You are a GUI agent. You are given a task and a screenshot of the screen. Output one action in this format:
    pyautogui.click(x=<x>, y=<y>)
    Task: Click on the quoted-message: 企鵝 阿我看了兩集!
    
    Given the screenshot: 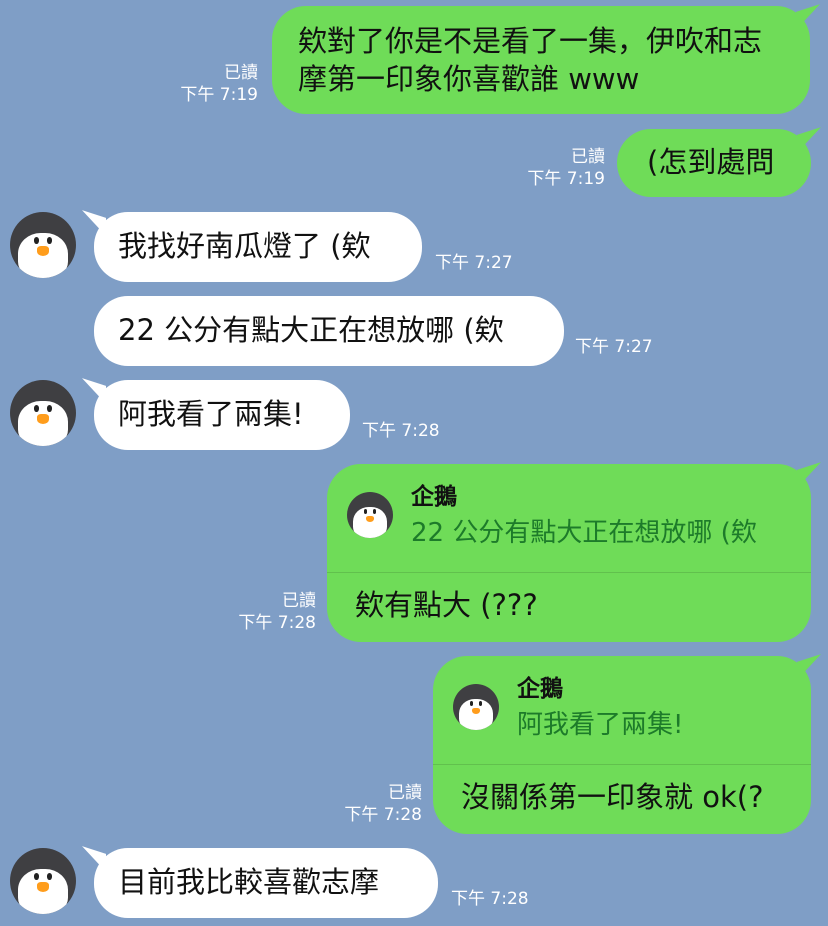 What is the action you would take?
    pyautogui.click(x=622, y=710)
    